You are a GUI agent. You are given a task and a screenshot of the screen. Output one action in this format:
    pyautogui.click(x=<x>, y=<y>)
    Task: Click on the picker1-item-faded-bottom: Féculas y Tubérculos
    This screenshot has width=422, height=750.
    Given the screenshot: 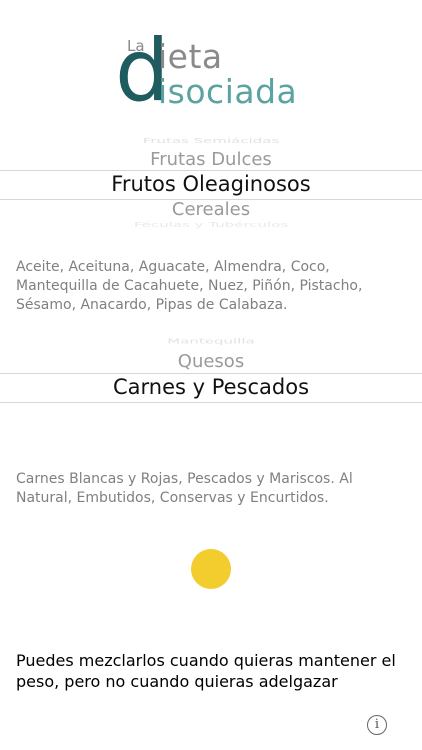 What is the action you would take?
    pyautogui.click(x=211, y=225)
    